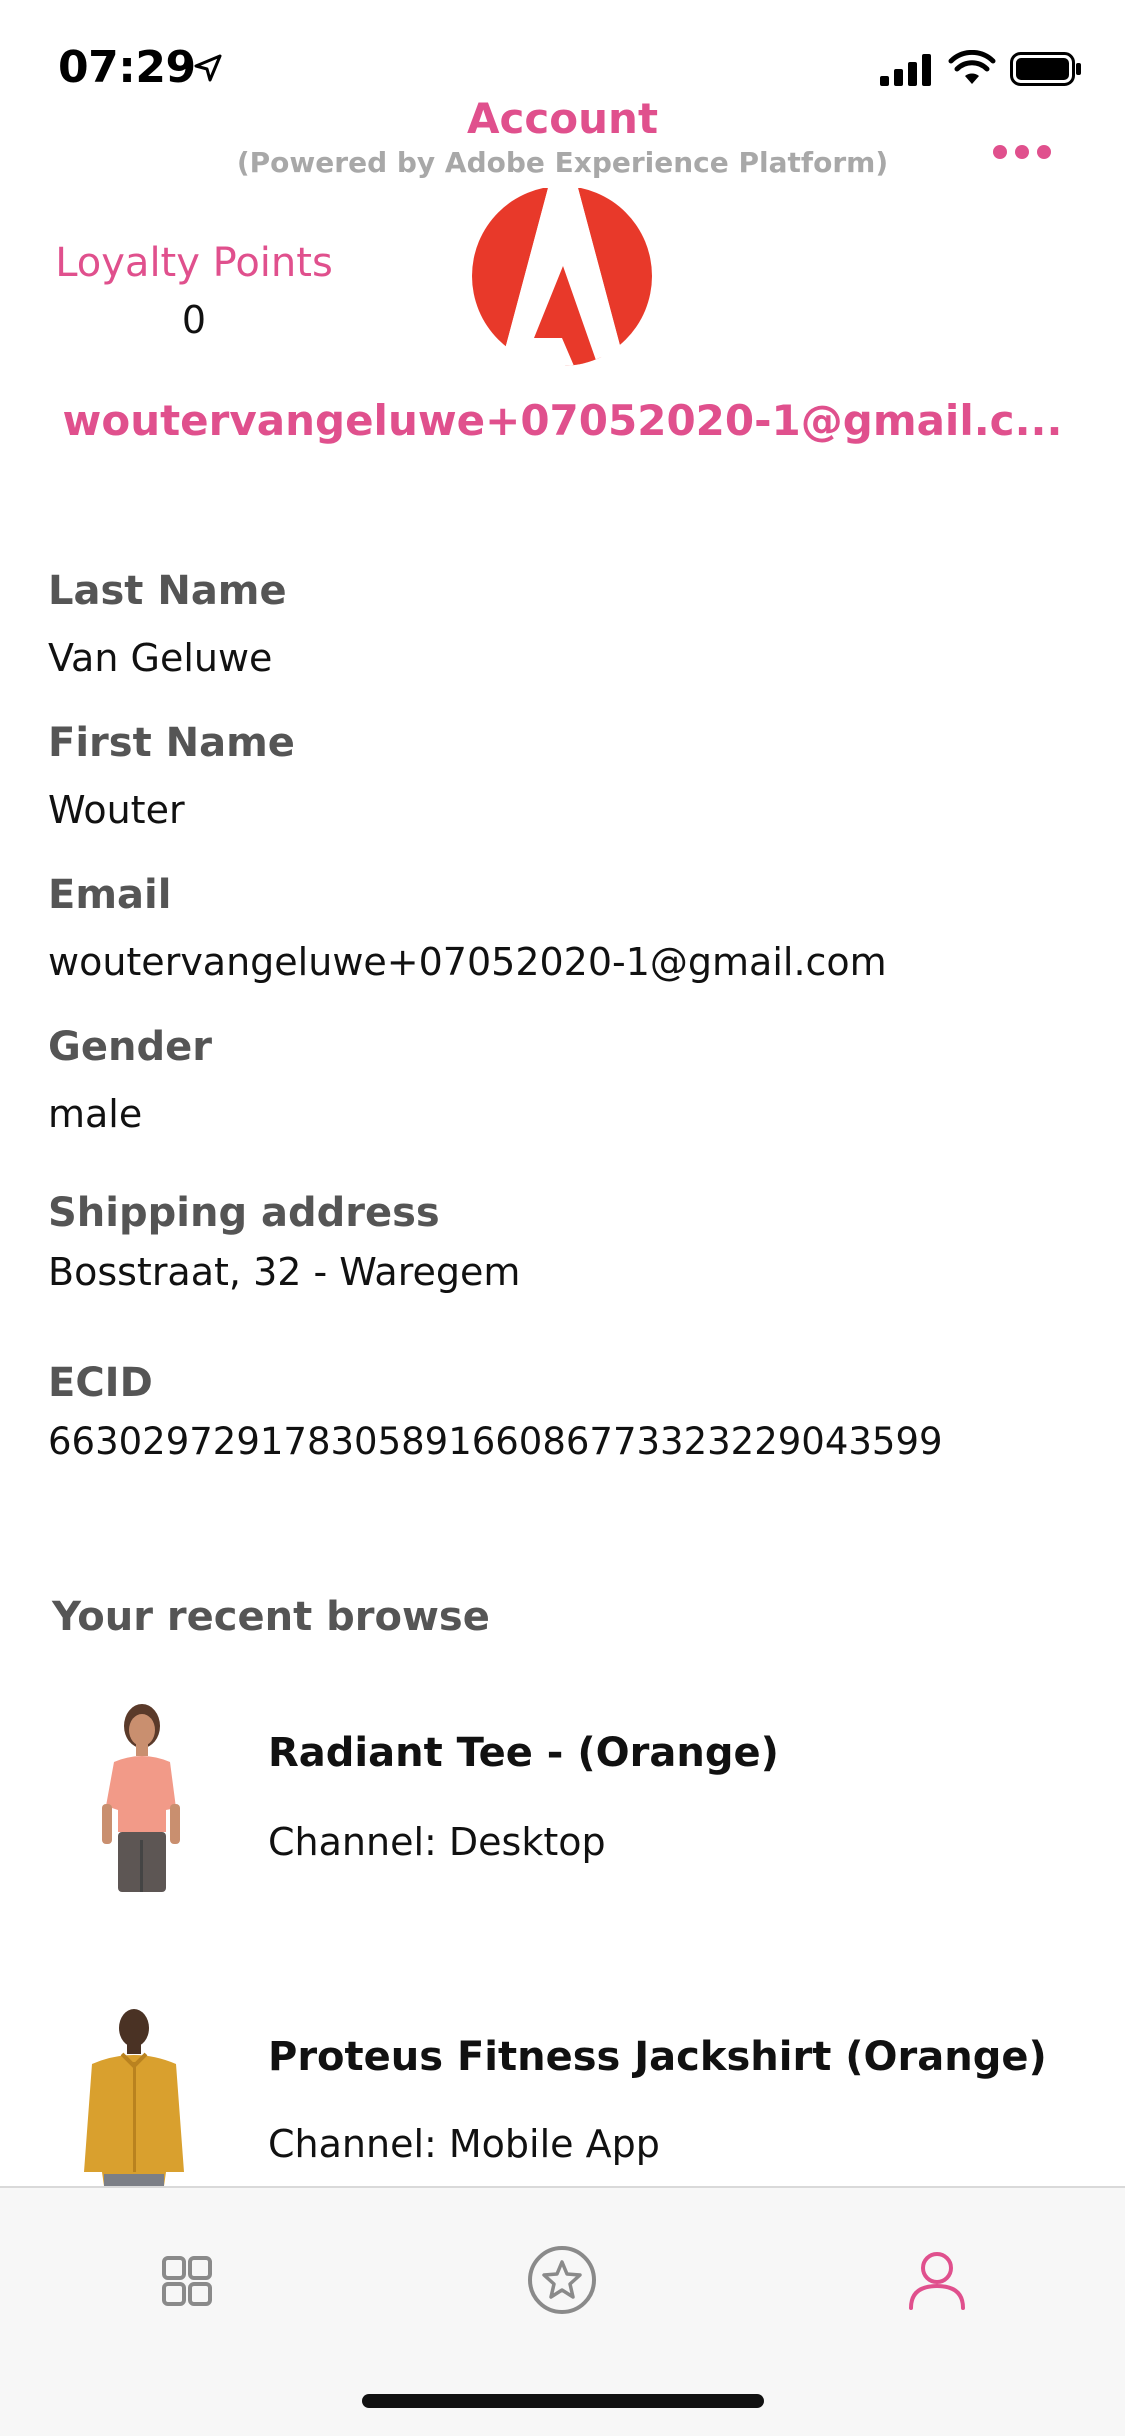 This screenshot has width=1125, height=2436. I want to click on ecid-value: 66302972917830589166086773323229043599, so click(495, 1441).